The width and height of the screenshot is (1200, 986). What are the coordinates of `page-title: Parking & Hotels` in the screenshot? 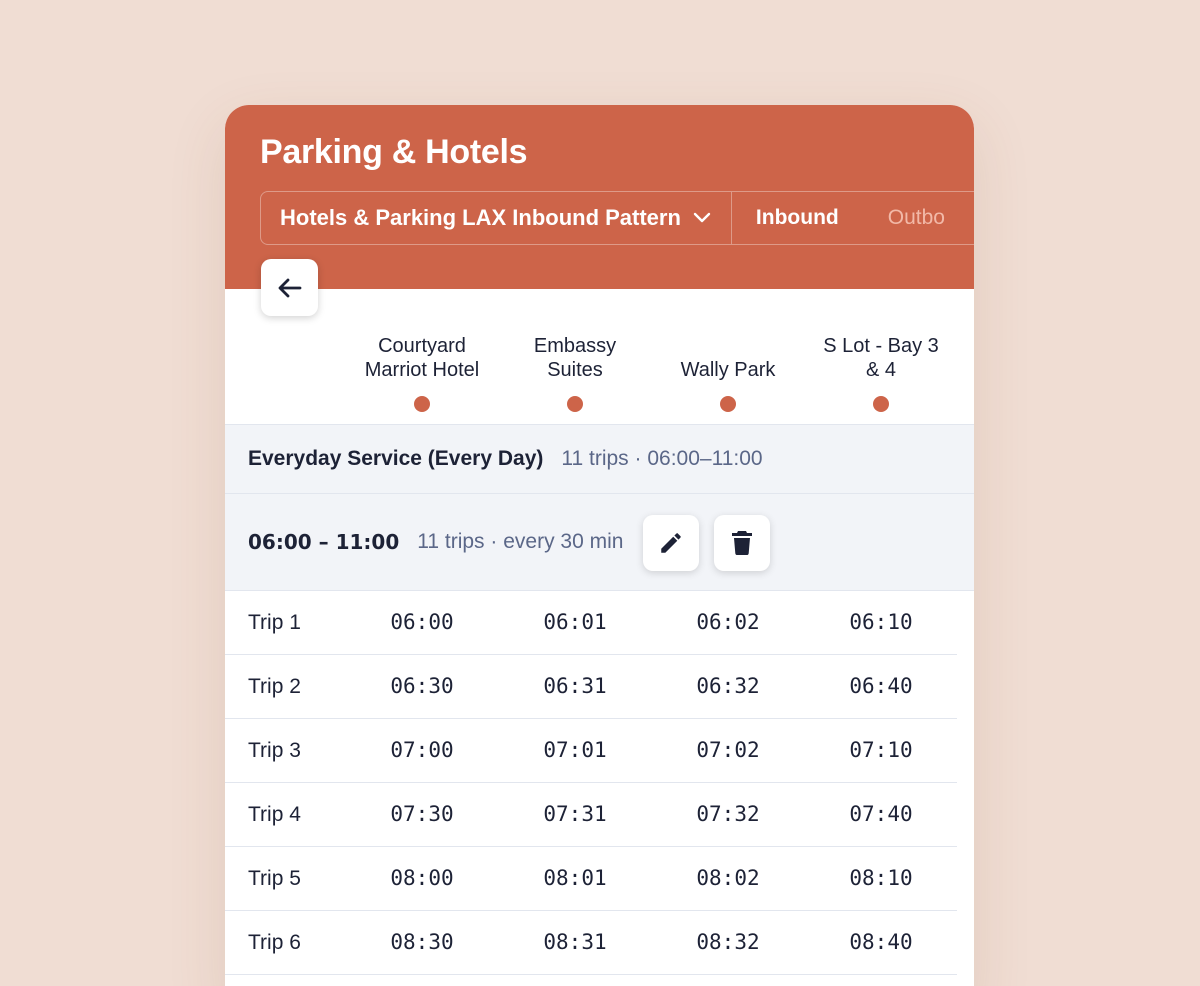 It's located at (394, 152).